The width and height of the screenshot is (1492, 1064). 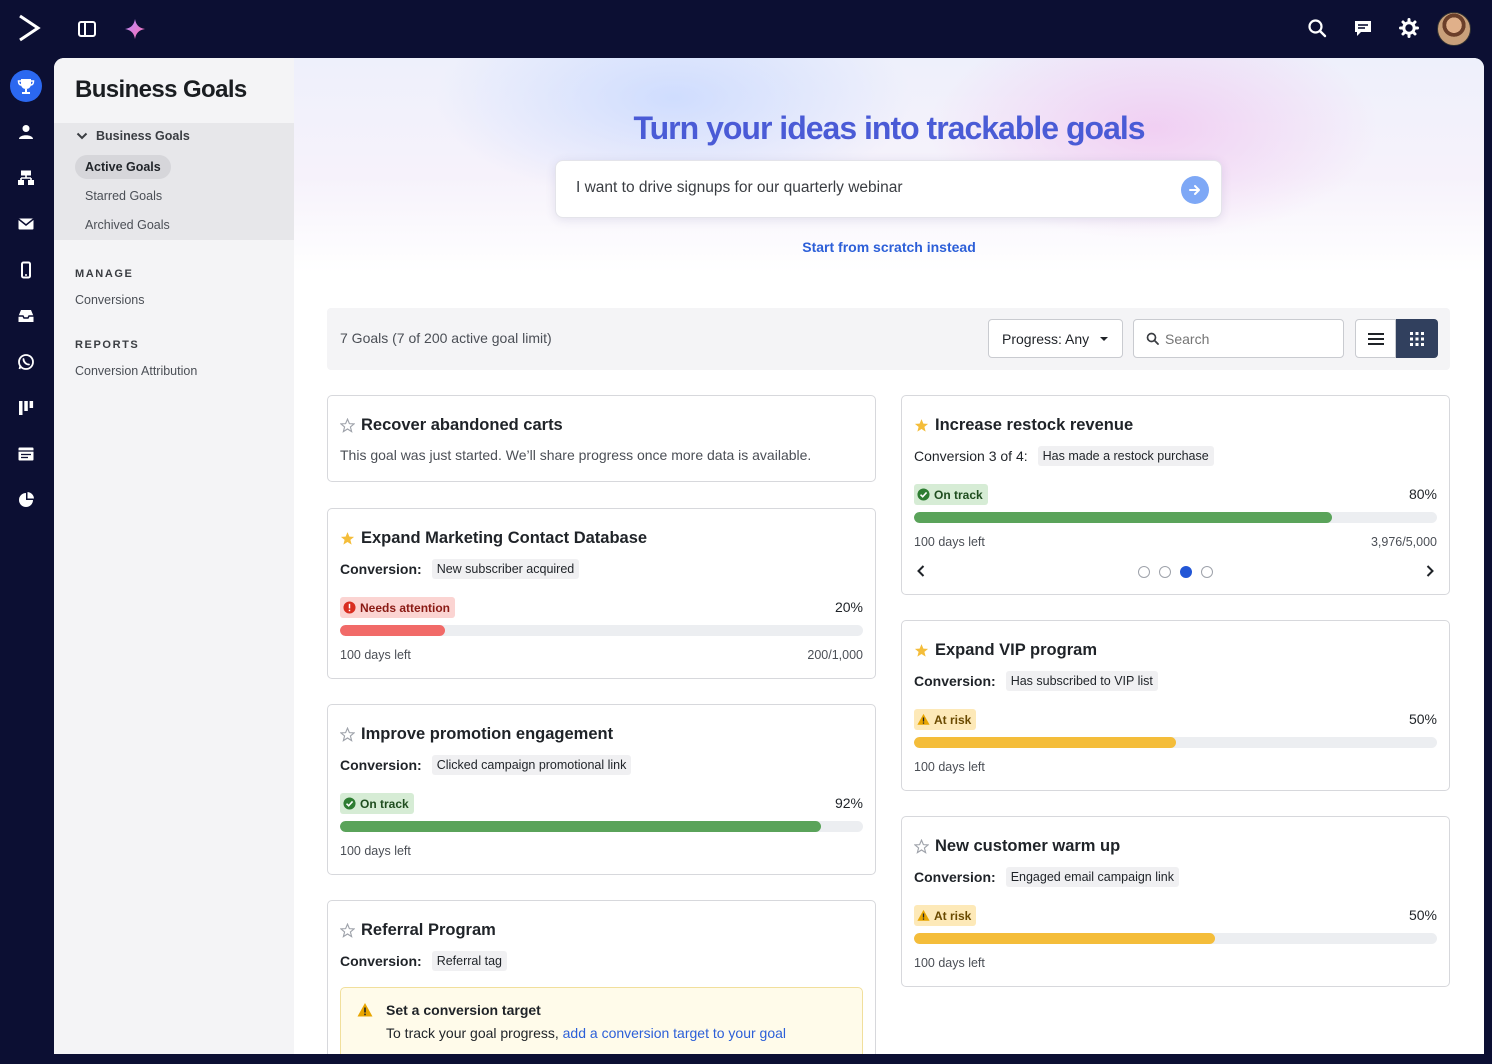 What do you see at coordinates (1409, 28) in the screenshot?
I see `gear-icon` at bounding box center [1409, 28].